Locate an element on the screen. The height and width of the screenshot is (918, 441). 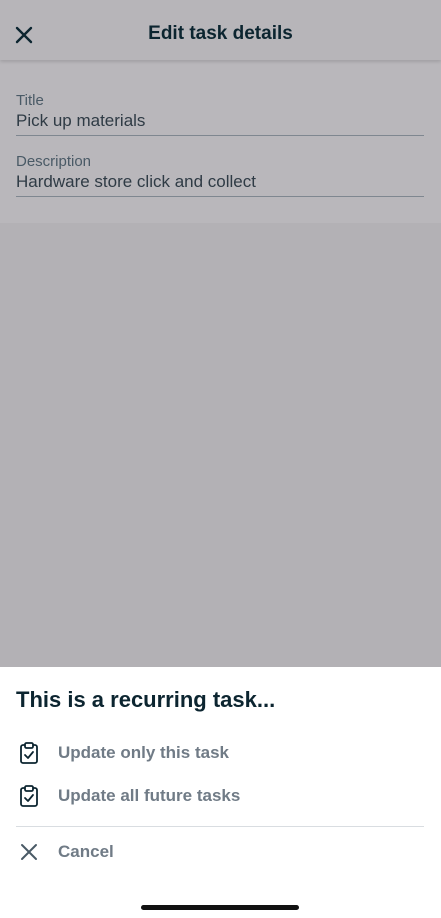
option-label: Update only this task is located at coordinates (143, 752).